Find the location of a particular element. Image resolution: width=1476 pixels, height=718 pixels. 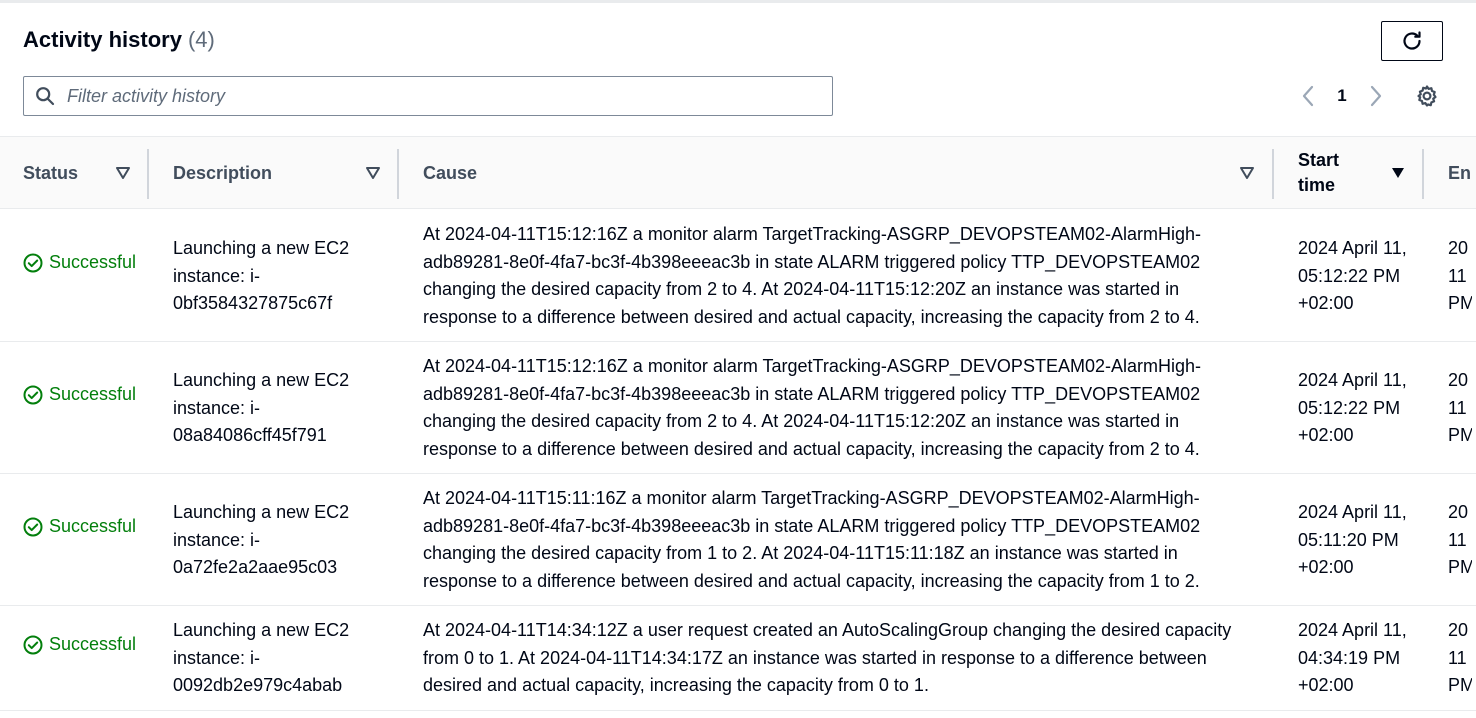

start-time-cell: 2024 April 11, 05:11:20 PM +02:00 is located at coordinates (1352, 539).